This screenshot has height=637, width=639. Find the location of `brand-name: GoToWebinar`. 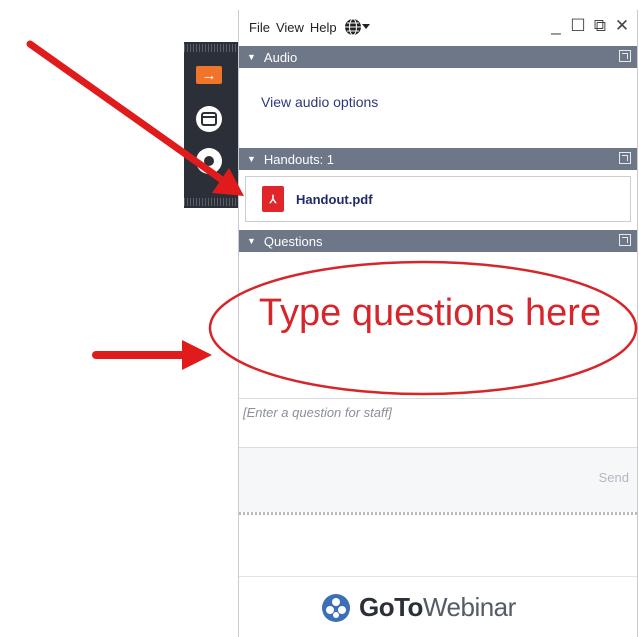

brand-name: GoToWebinar is located at coordinates (437, 607).